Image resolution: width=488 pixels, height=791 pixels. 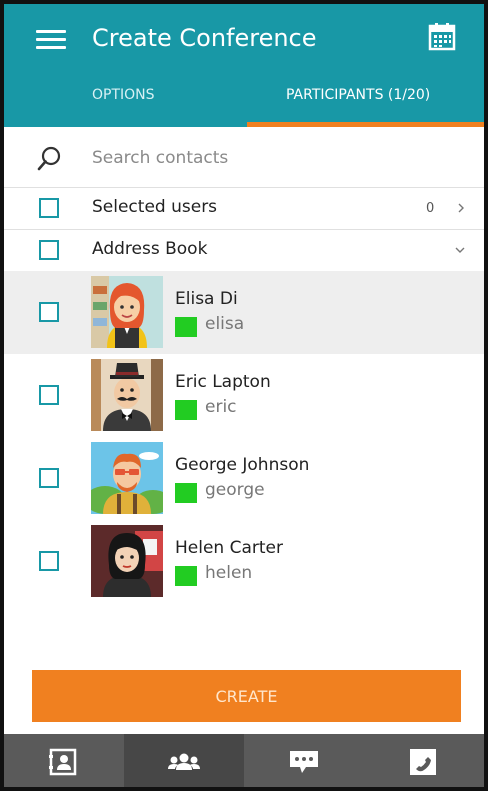 What do you see at coordinates (262, 158) in the screenshot?
I see `search-input` at bounding box center [262, 158].